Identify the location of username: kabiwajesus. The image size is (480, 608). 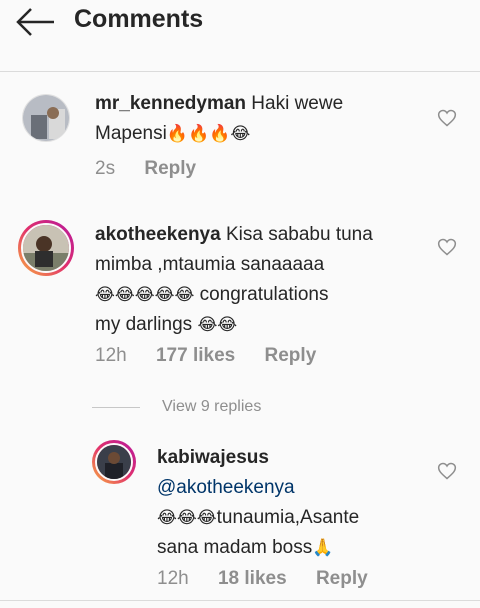
(213, 457).